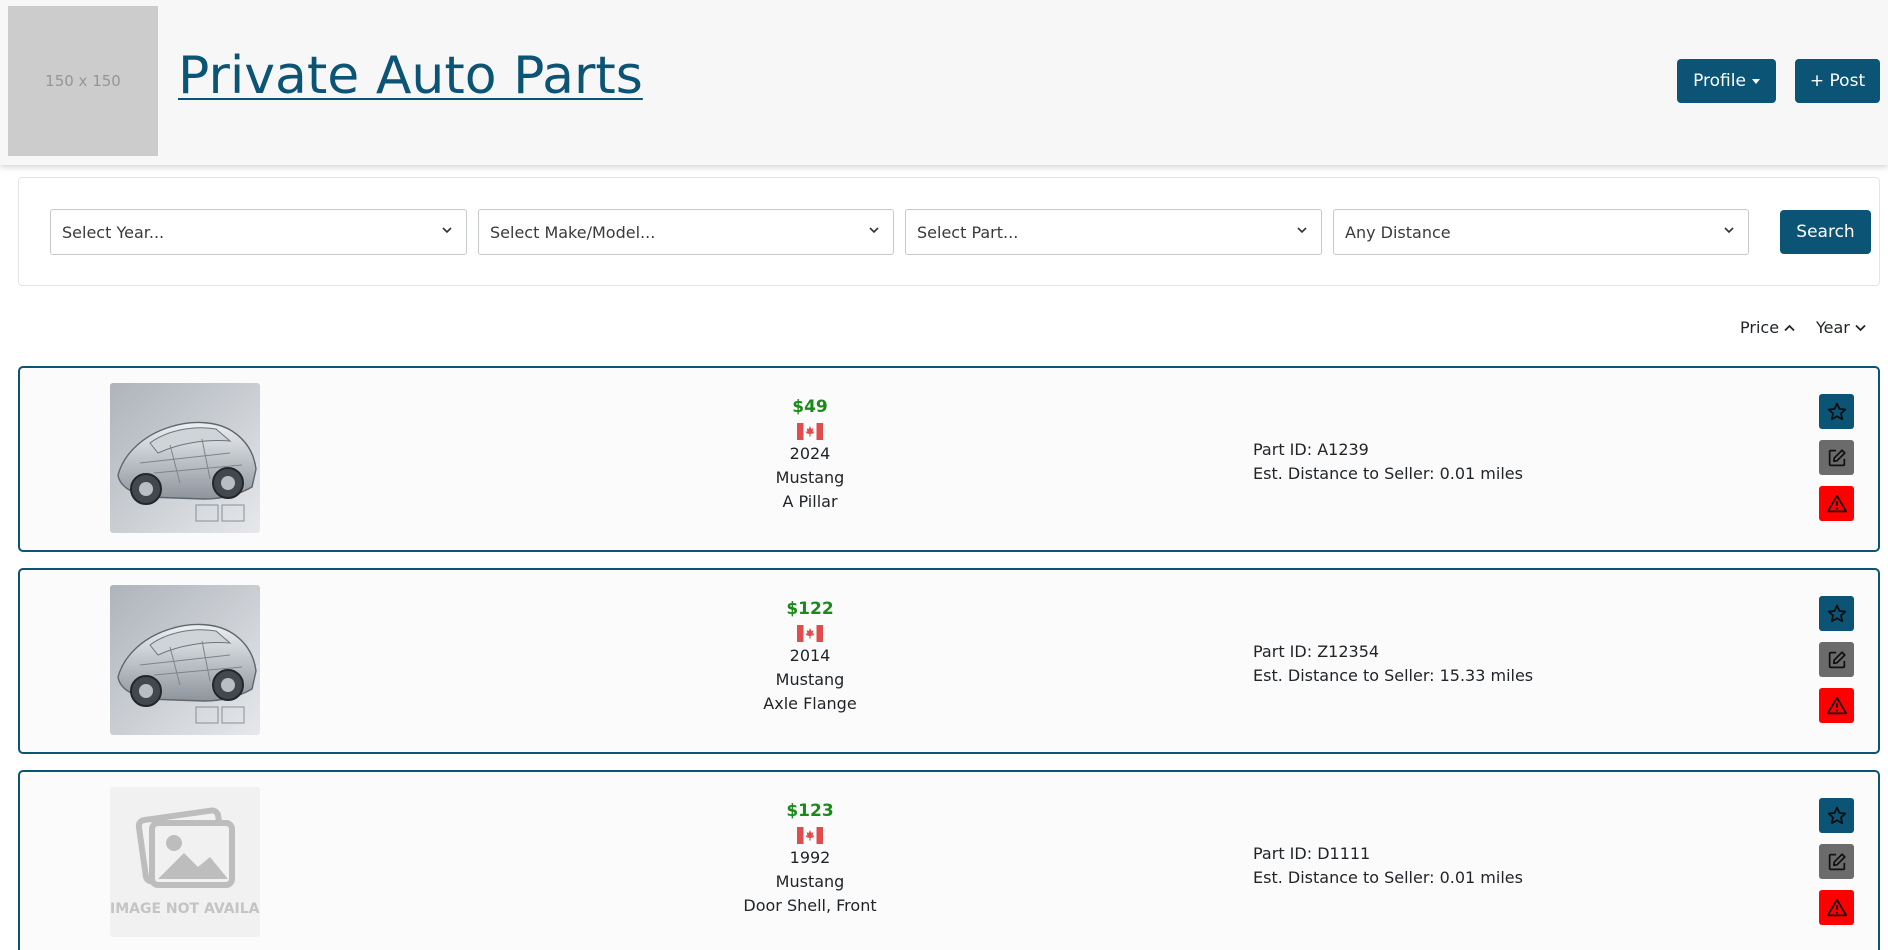 This screenshot has width=1888, height=950. What do you see at coordinates (185, 909) in the screenshot?
I see `image-not-available-text: IMAGE NOT AVAILABLE` at bounding box center [185, 909].